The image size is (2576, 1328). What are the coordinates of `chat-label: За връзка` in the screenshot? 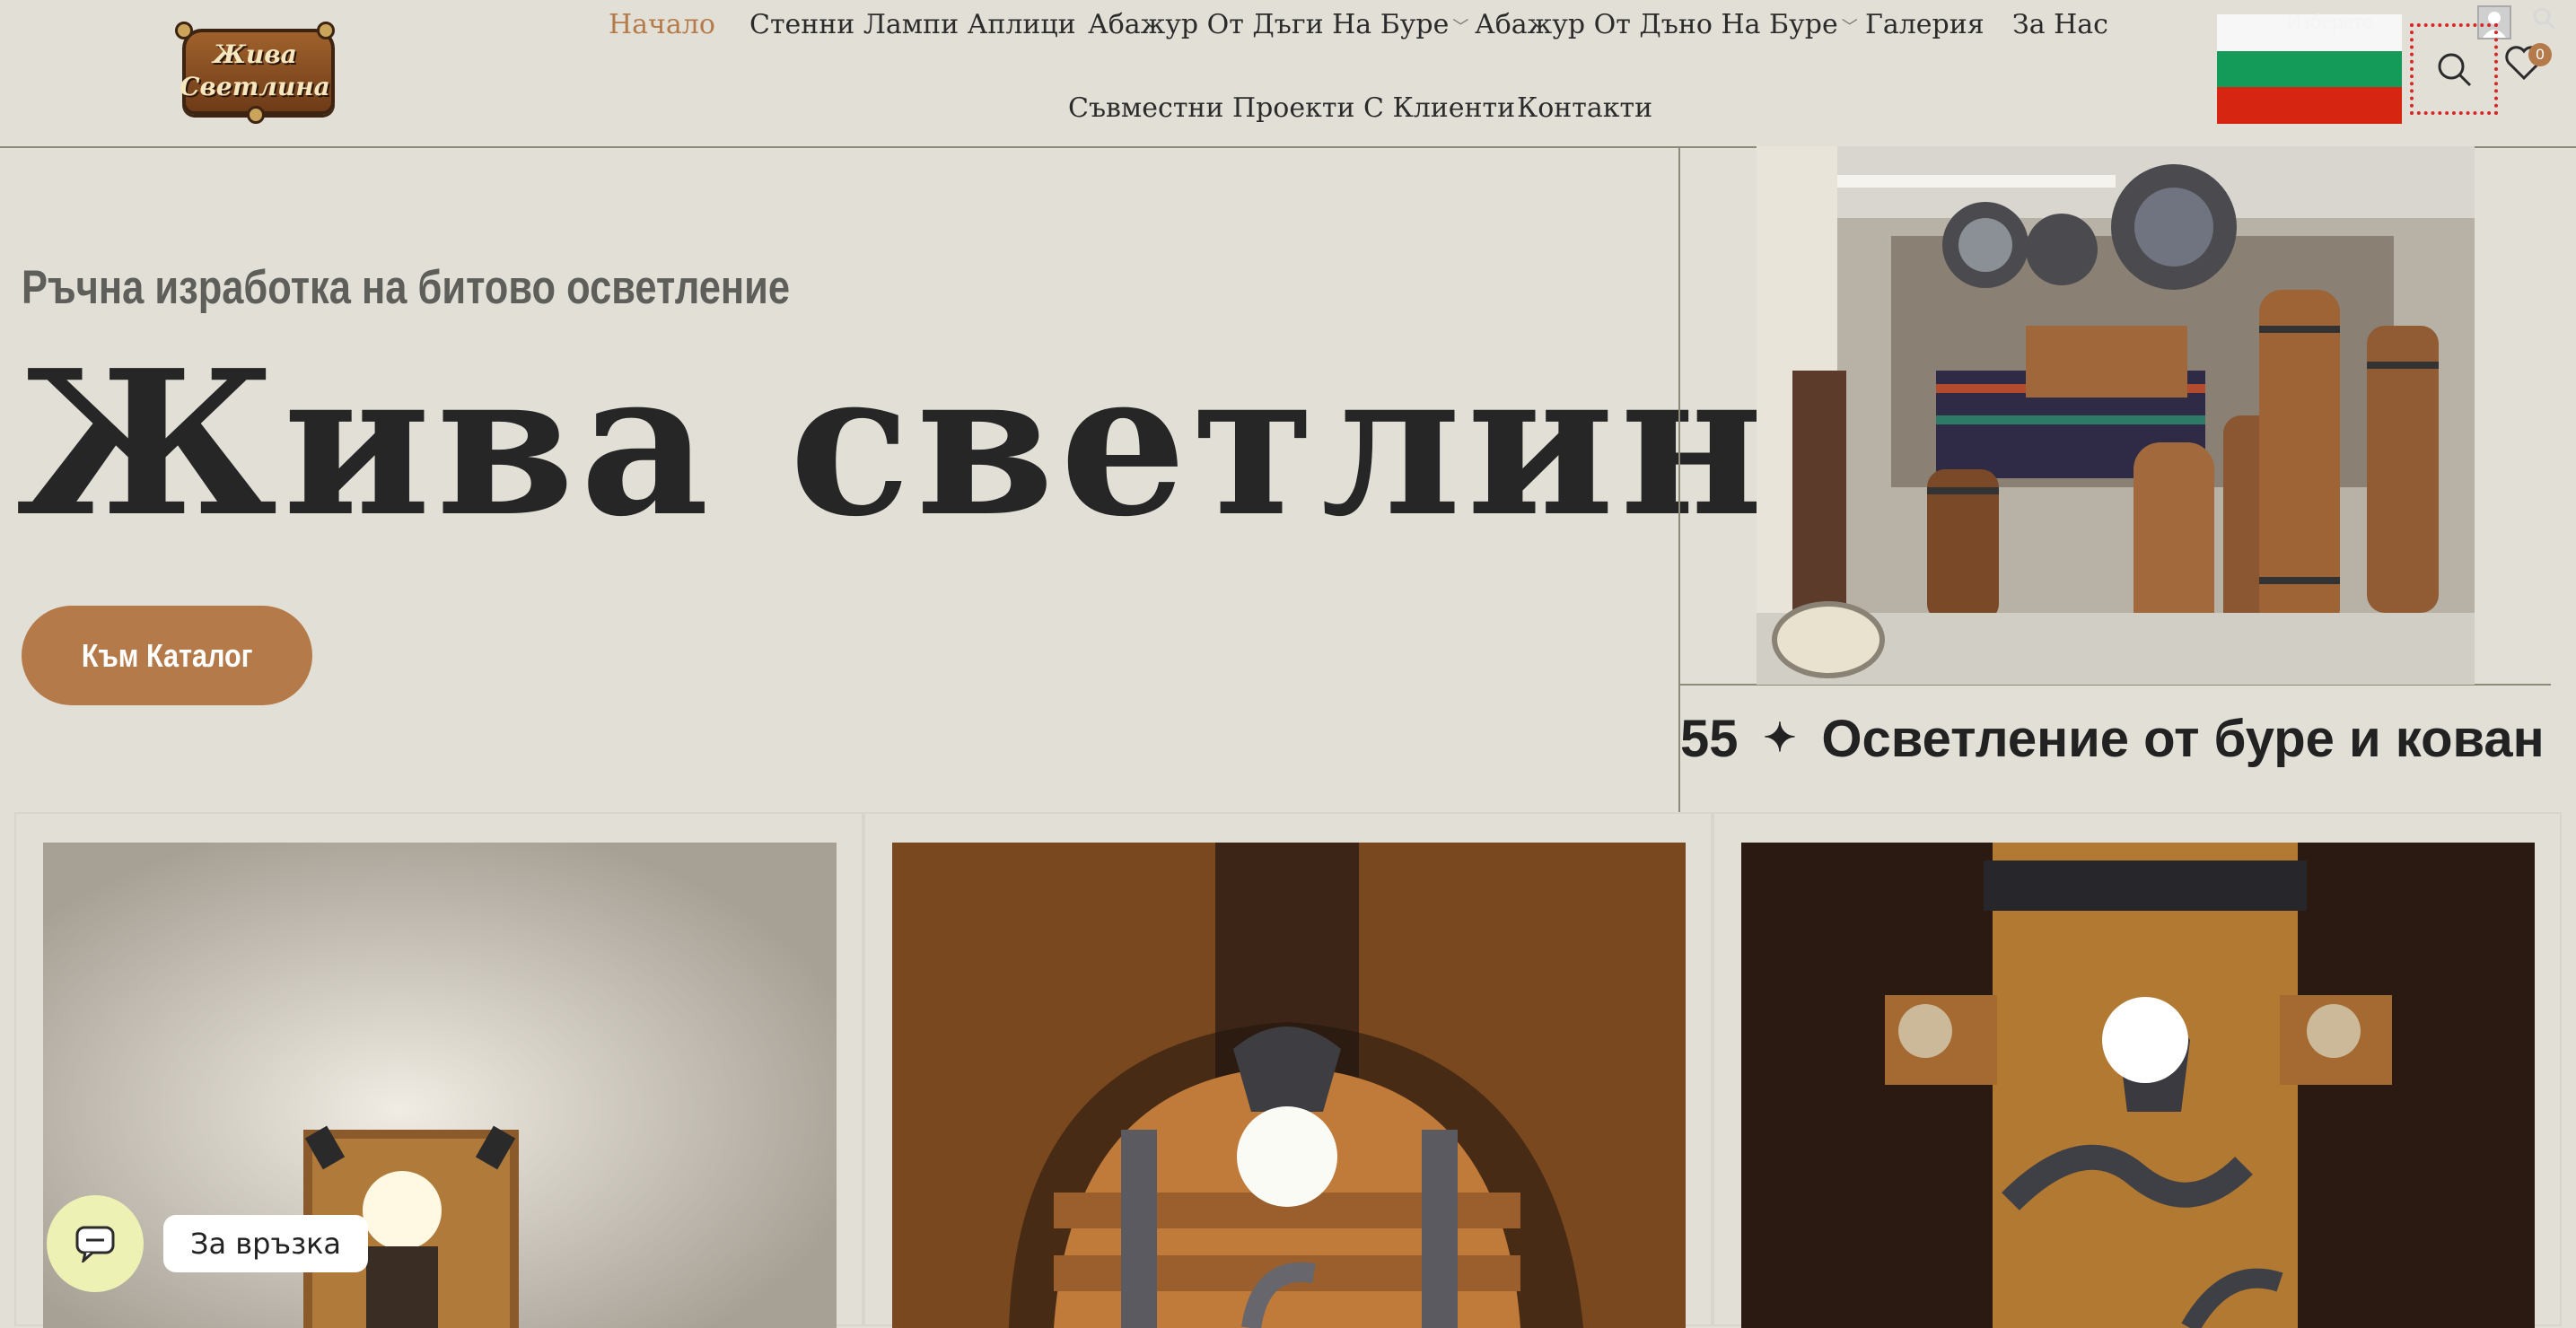 It's located at (266, 1243).